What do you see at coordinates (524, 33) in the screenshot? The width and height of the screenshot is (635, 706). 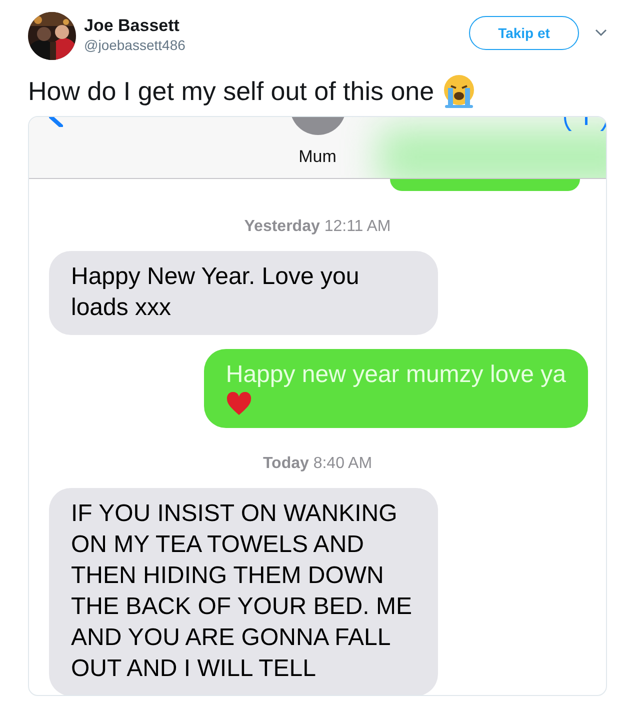 I see `follow-button: Takip et` at bounding box center [524, 33].